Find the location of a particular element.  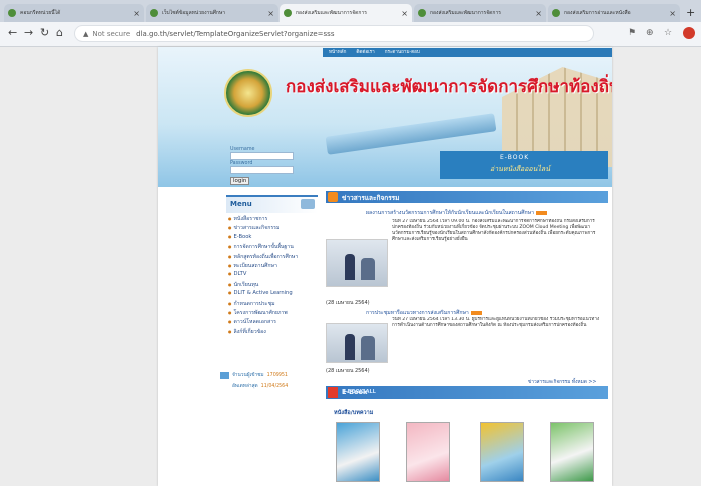

home-icon: ⌂ is located at coordinates (59, 32).